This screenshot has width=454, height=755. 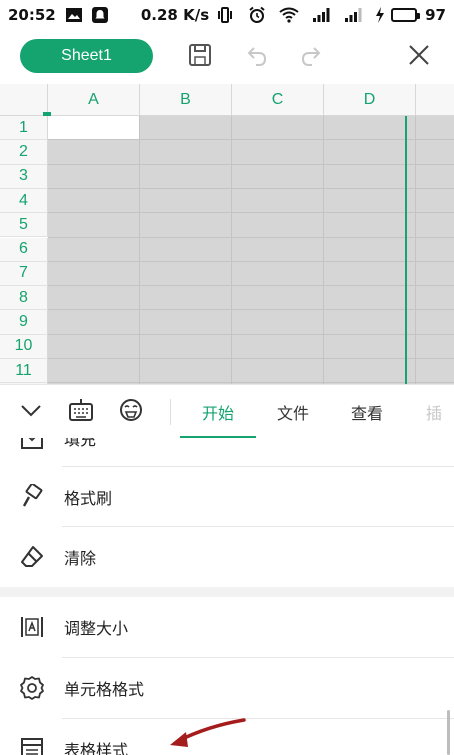 What do you see at coordinates (208, 732) in the screenshot?
I see `annotation-arrow` at bounding box center [208, 732].